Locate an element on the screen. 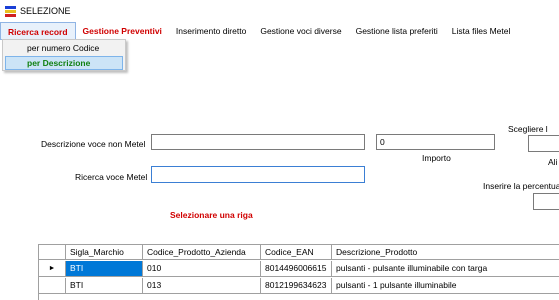 This screenshot has height=300, width=559. column-header-sigla-marchio: Sigla_Marchio is located at coordinates (104, 252).